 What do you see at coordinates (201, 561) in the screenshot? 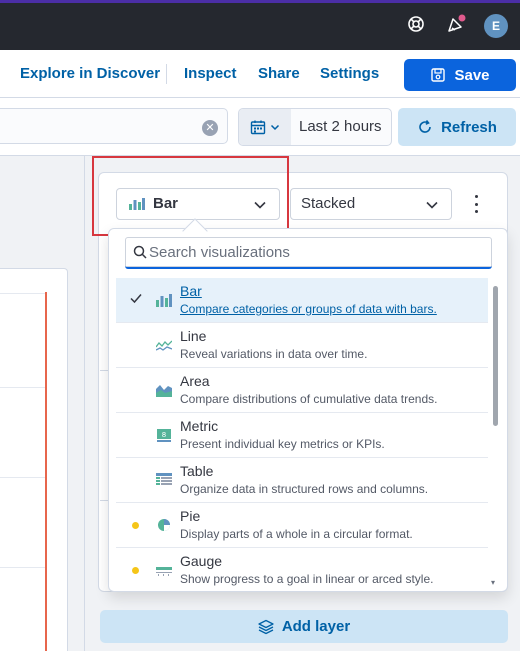
I see `list-item-name: Gauge` at bounding box center [201, 561].